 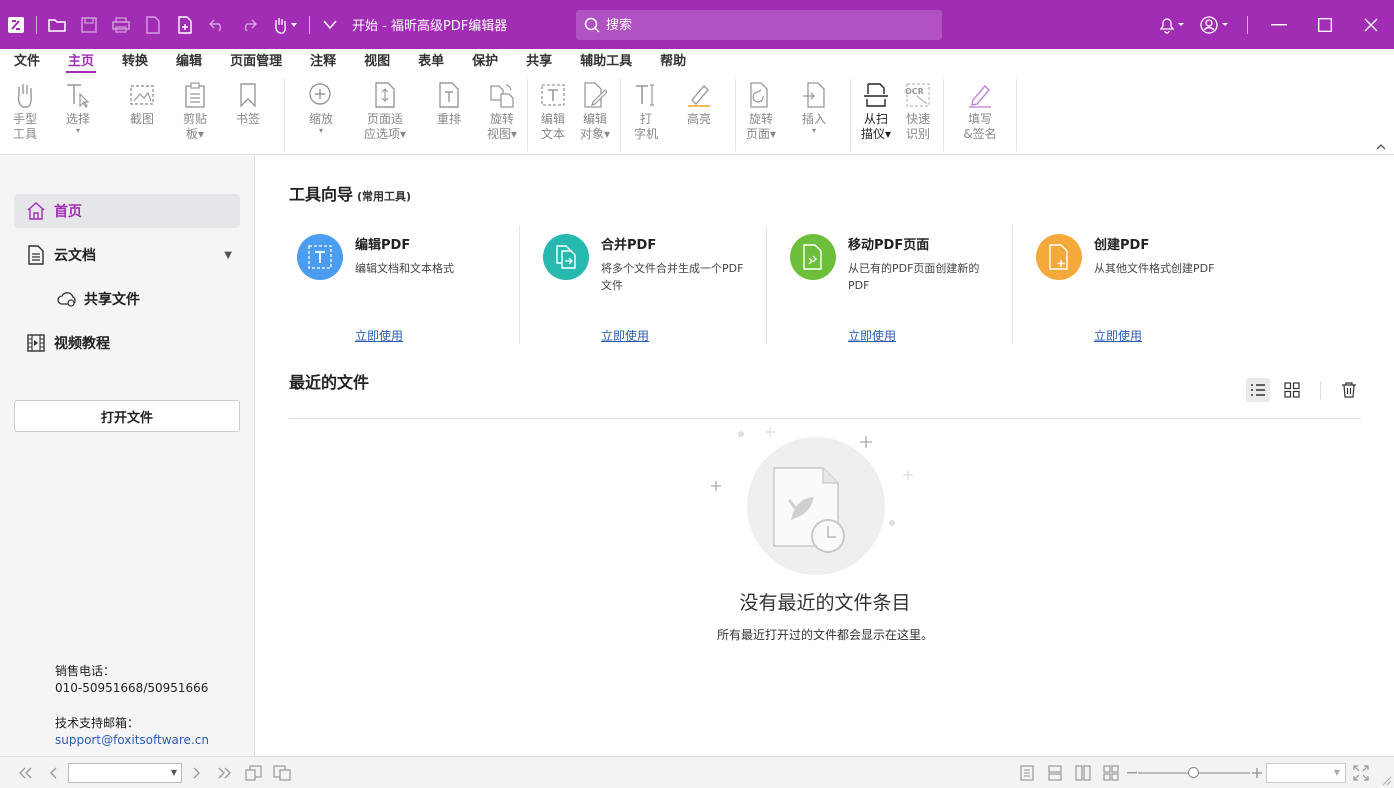 What do you see at coordinates (217, 24) in the screenshot?
I see `undo-icon` at bounding box center [217, 24].